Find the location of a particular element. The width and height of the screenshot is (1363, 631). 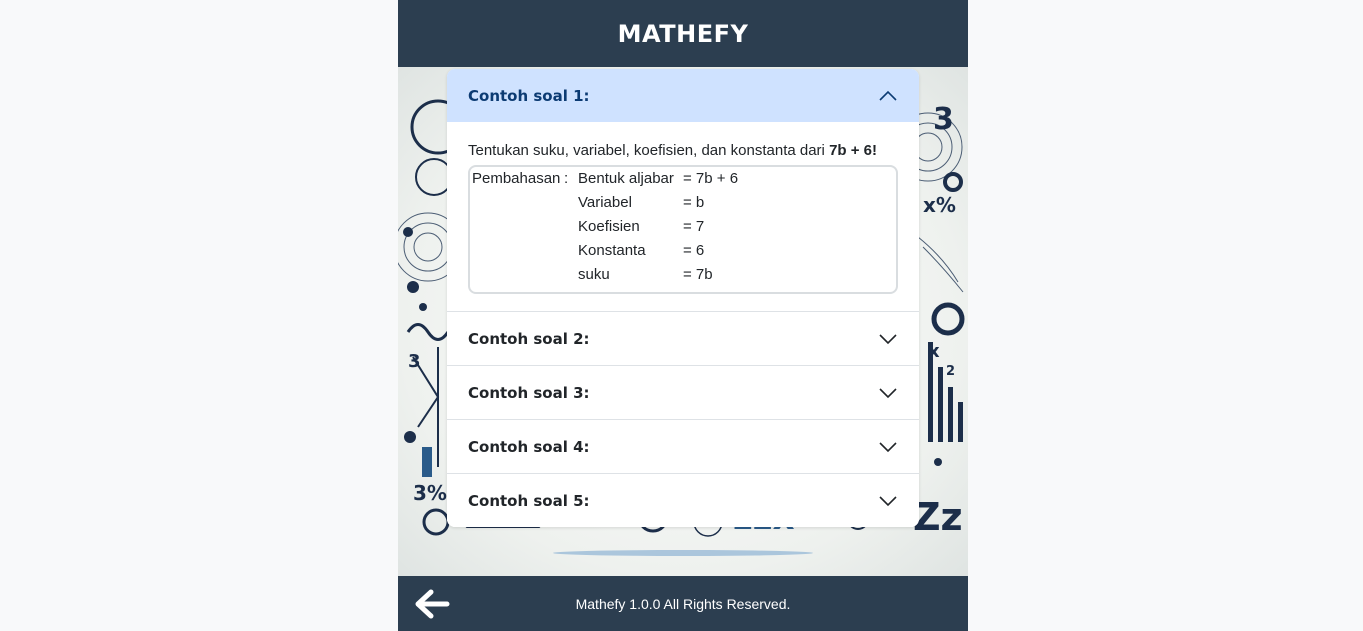

arrow-left-icon is located at coordinates (432, 604).